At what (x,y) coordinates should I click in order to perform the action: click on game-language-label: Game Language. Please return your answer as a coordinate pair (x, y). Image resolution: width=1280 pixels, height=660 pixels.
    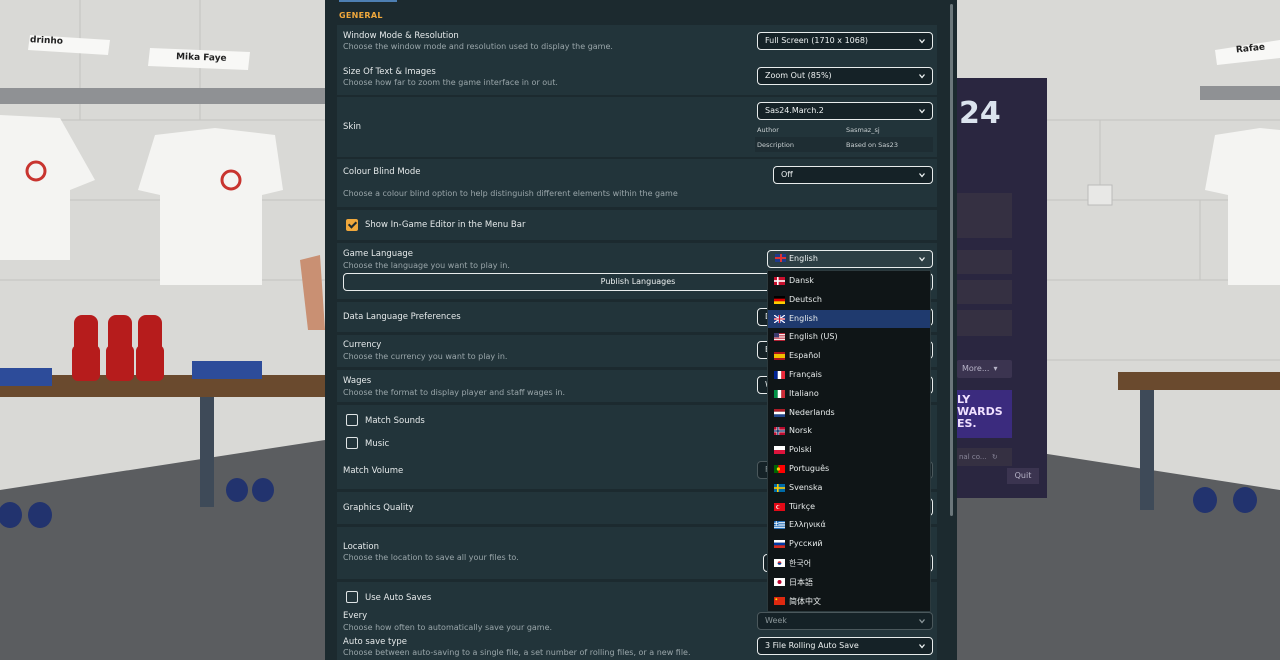
    Looking at the image, I should click on (378, 254).